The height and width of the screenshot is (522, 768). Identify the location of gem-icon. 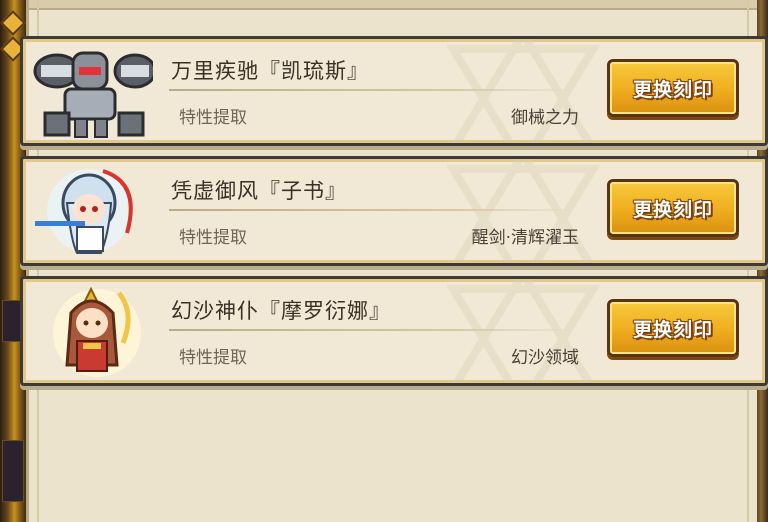
(13, 23).